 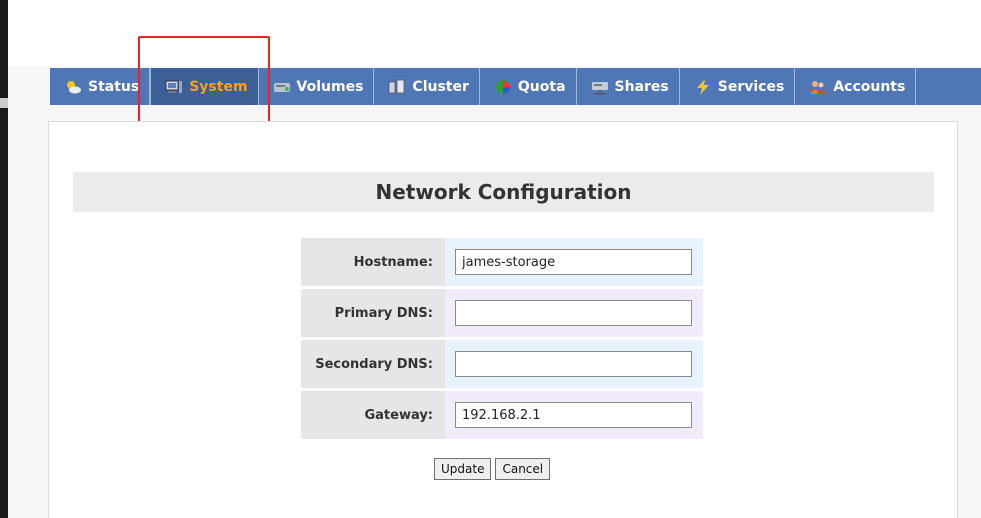 I want to click on gateway-cell, so click(x=574, y=415).